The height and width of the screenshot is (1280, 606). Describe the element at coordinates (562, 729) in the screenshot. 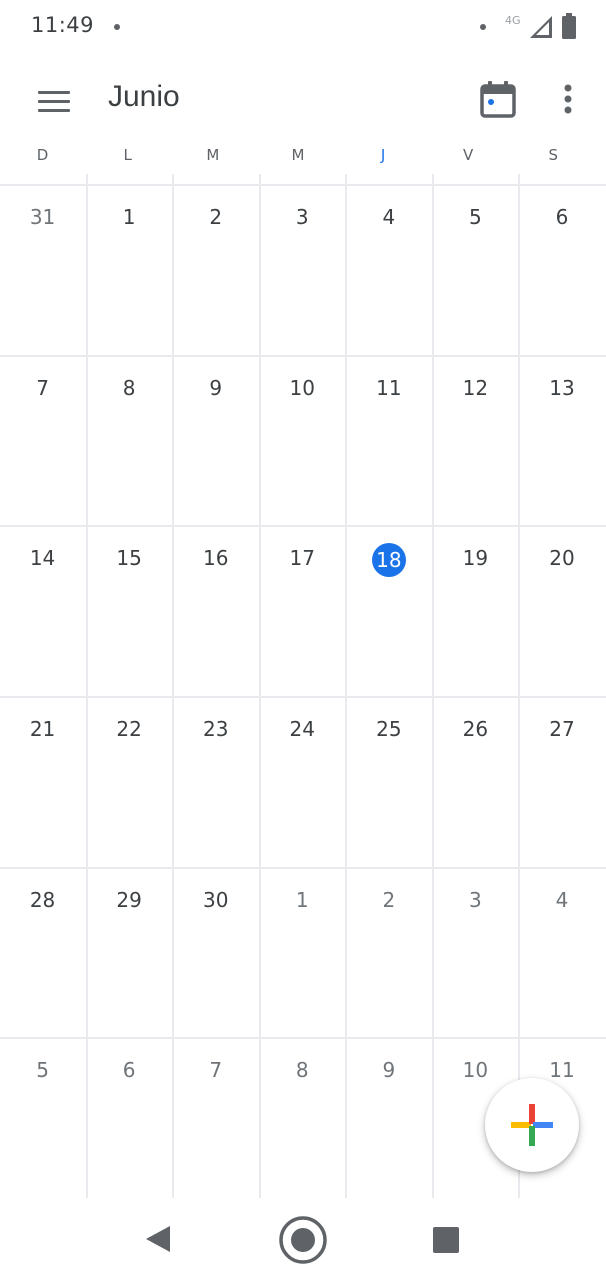

I see `day-number: 27` at that location.